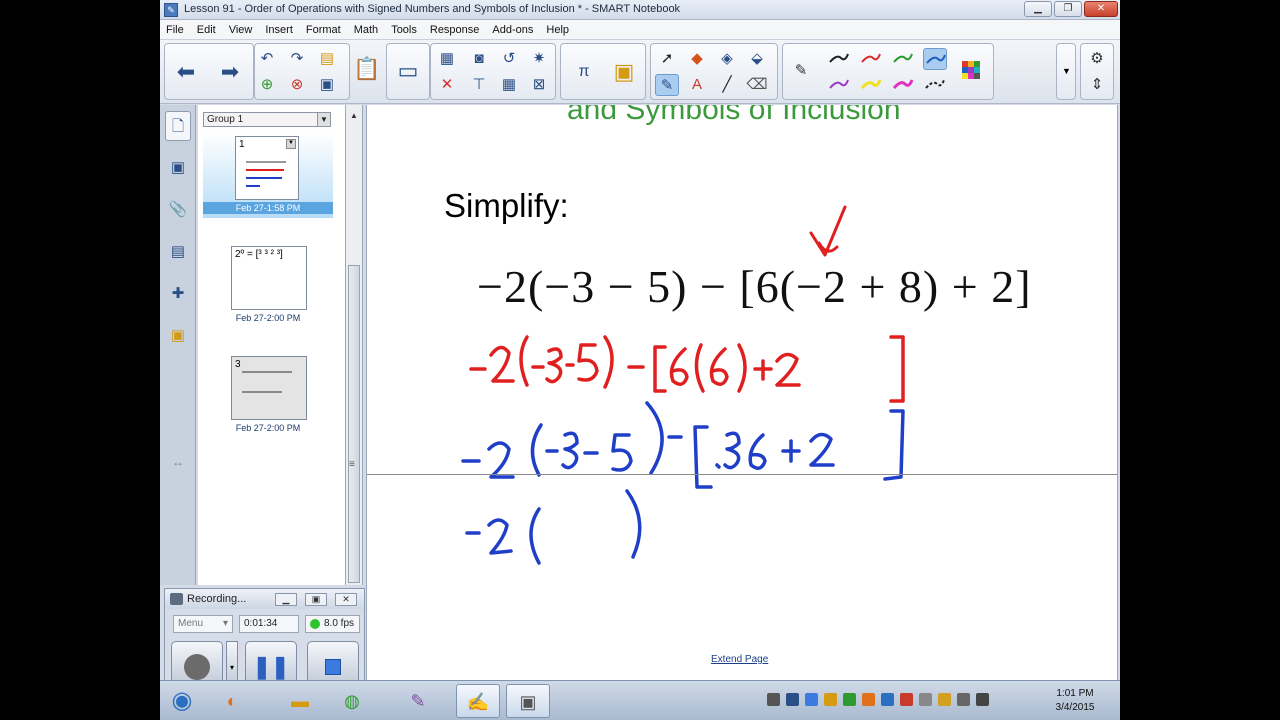 The width and height of the screenshot is (1280, 720). I want to click on math-tools-icon: ↺, so click(509, 59).